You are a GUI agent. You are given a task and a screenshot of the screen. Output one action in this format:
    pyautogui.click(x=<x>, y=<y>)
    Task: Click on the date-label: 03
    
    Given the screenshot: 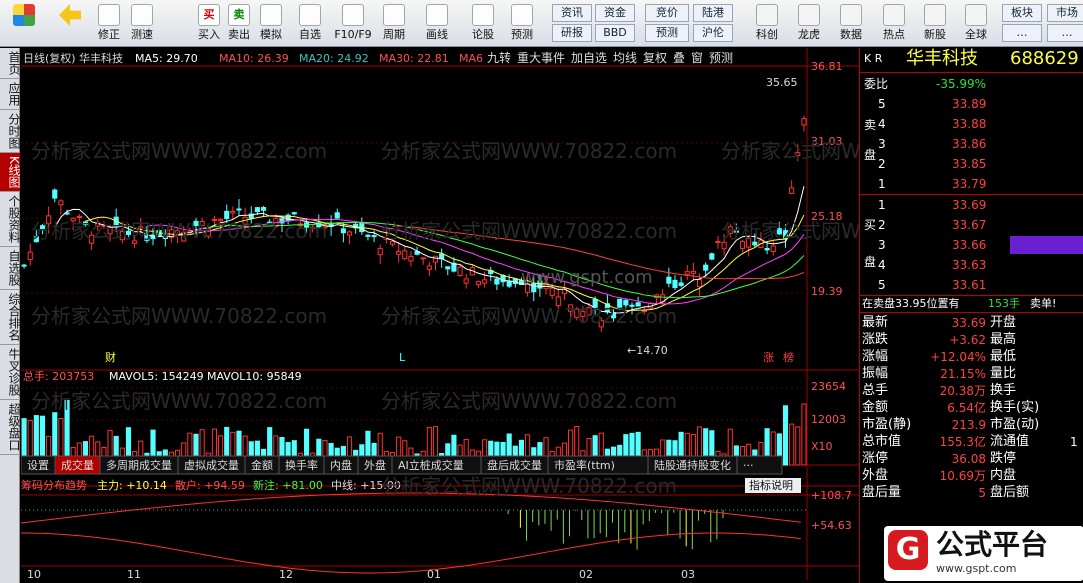 What is the action you would take?
    pyautogui.click(x=688, y=574)
    